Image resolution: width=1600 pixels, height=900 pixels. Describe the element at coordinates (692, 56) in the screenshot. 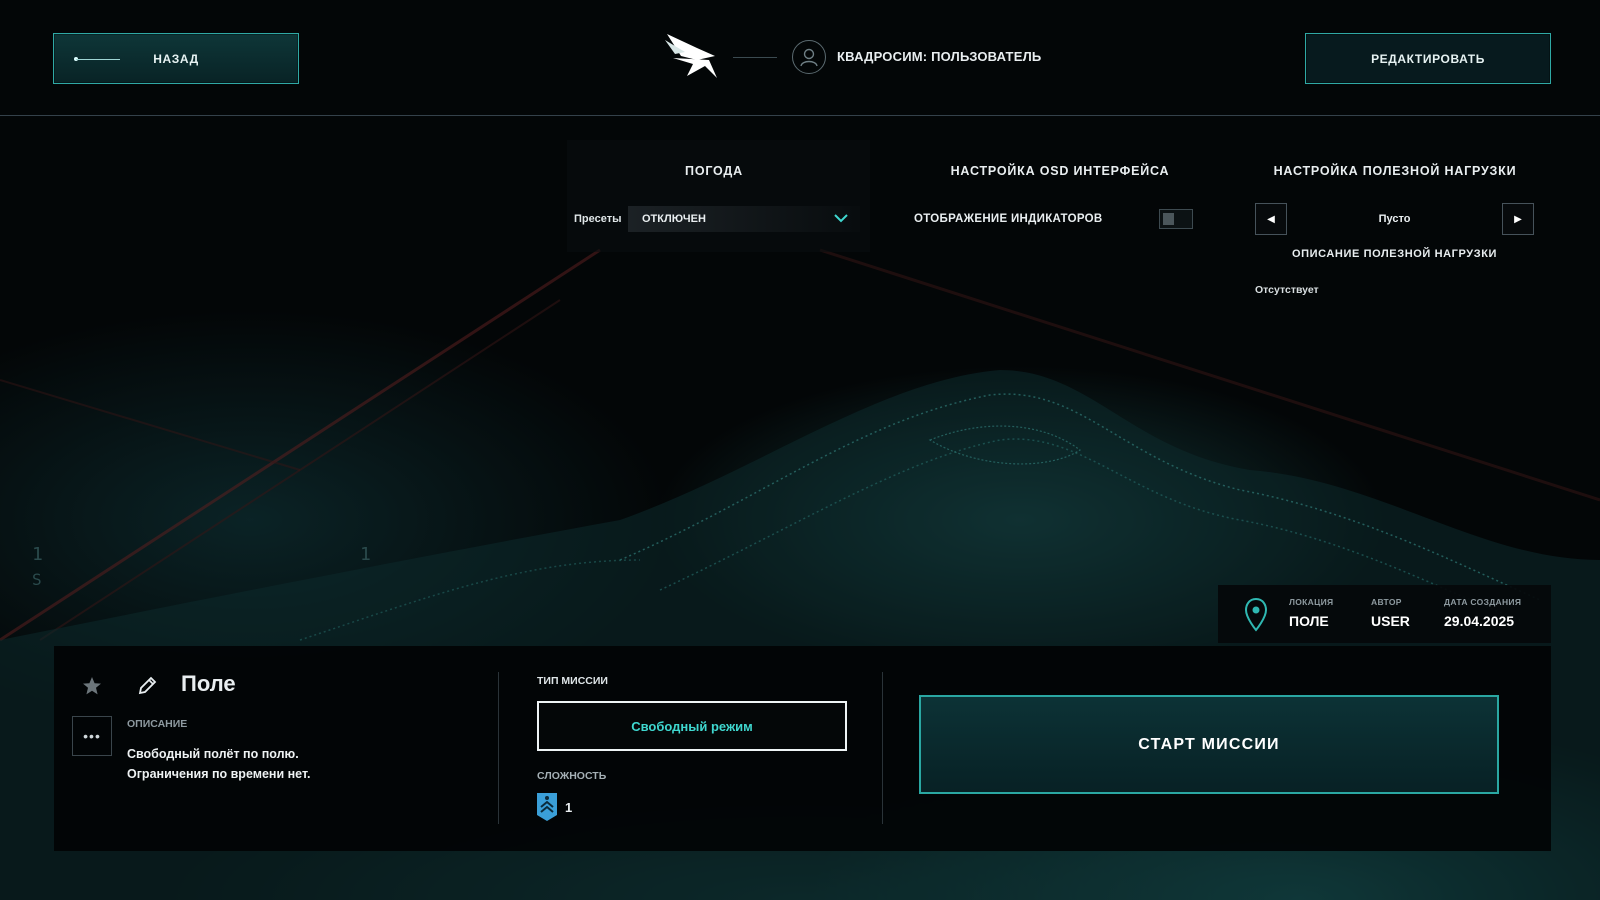

I see `logo-icon` at that location.